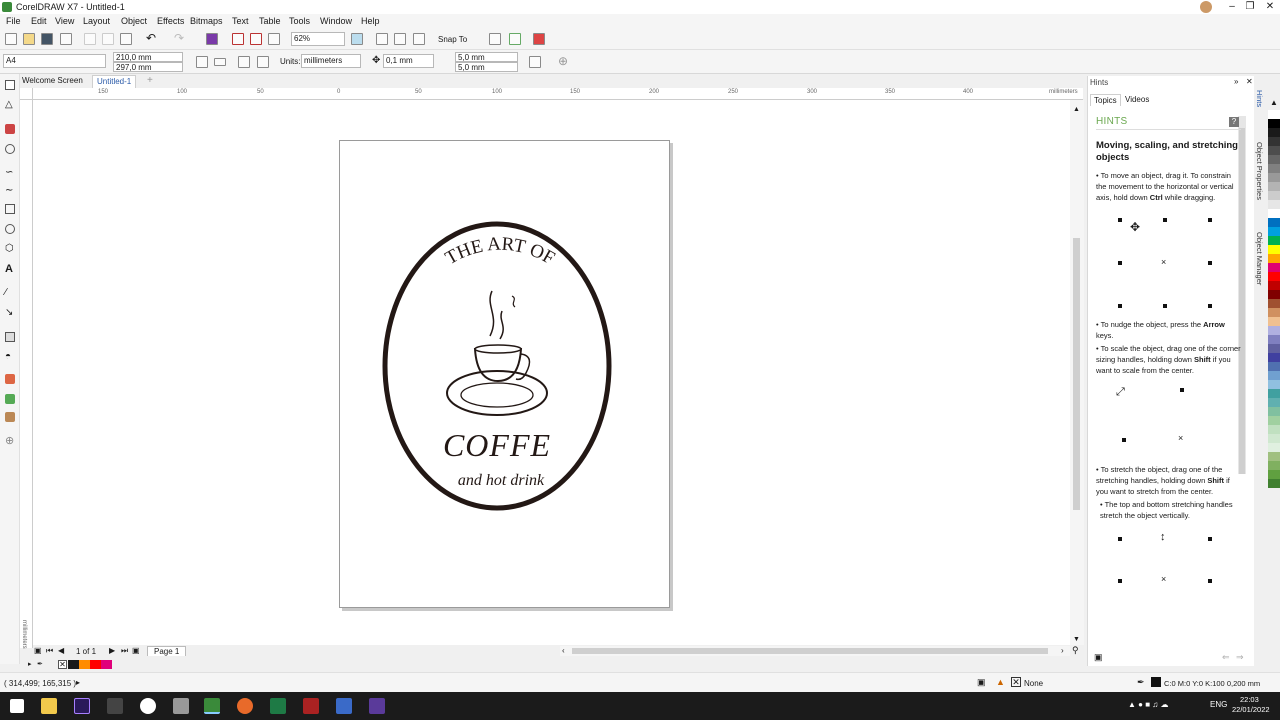 Image resolution: width=1280 pixels, height=720 pixels. What do you see at coordinates (29, 39) in the screenshot?
I see `open-icon` at bounding box center [29, 39].